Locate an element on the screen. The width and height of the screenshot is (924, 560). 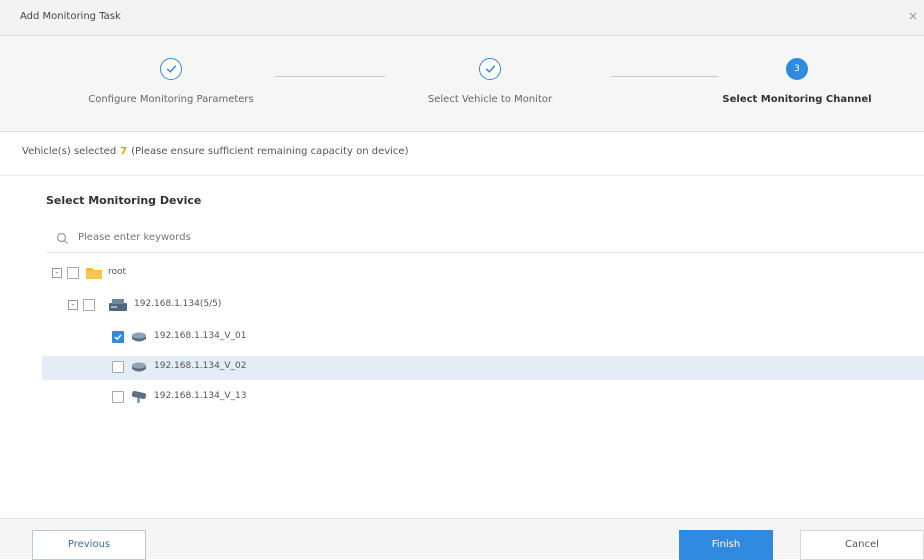
step-number-badge: 3 is located at coordinates (797, 69).